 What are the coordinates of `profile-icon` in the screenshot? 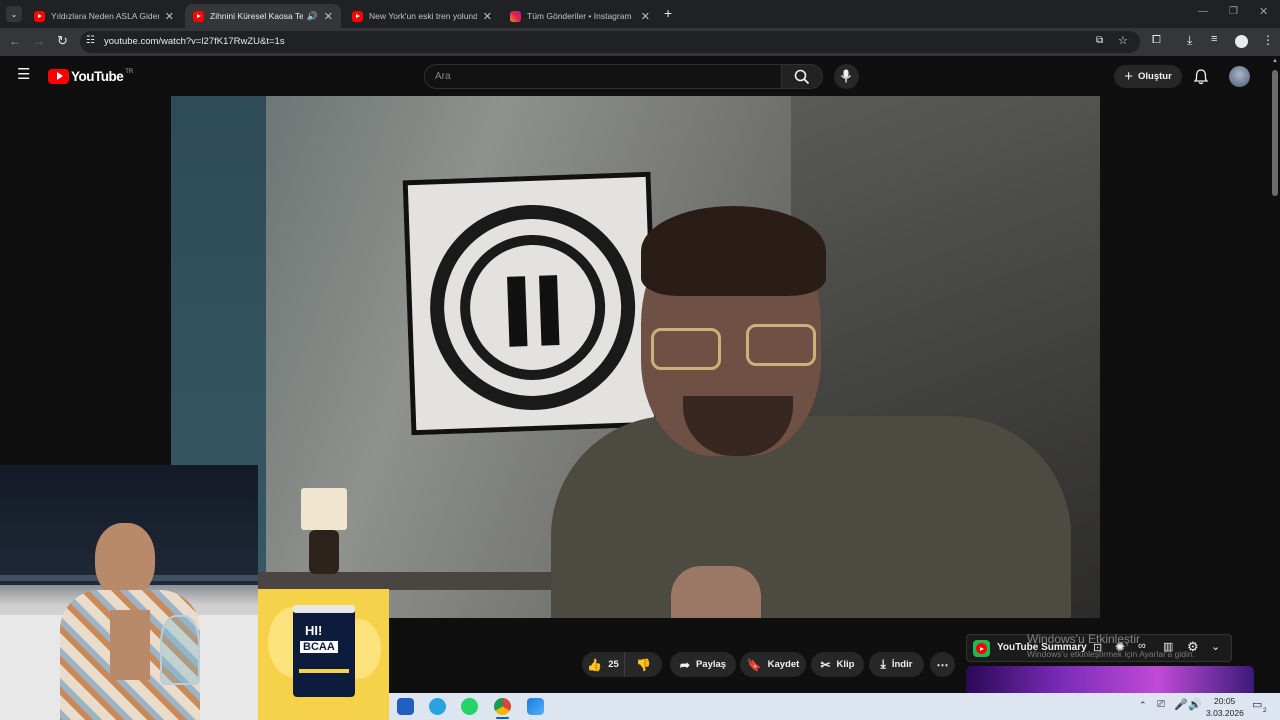 It's located at (1241, 41).